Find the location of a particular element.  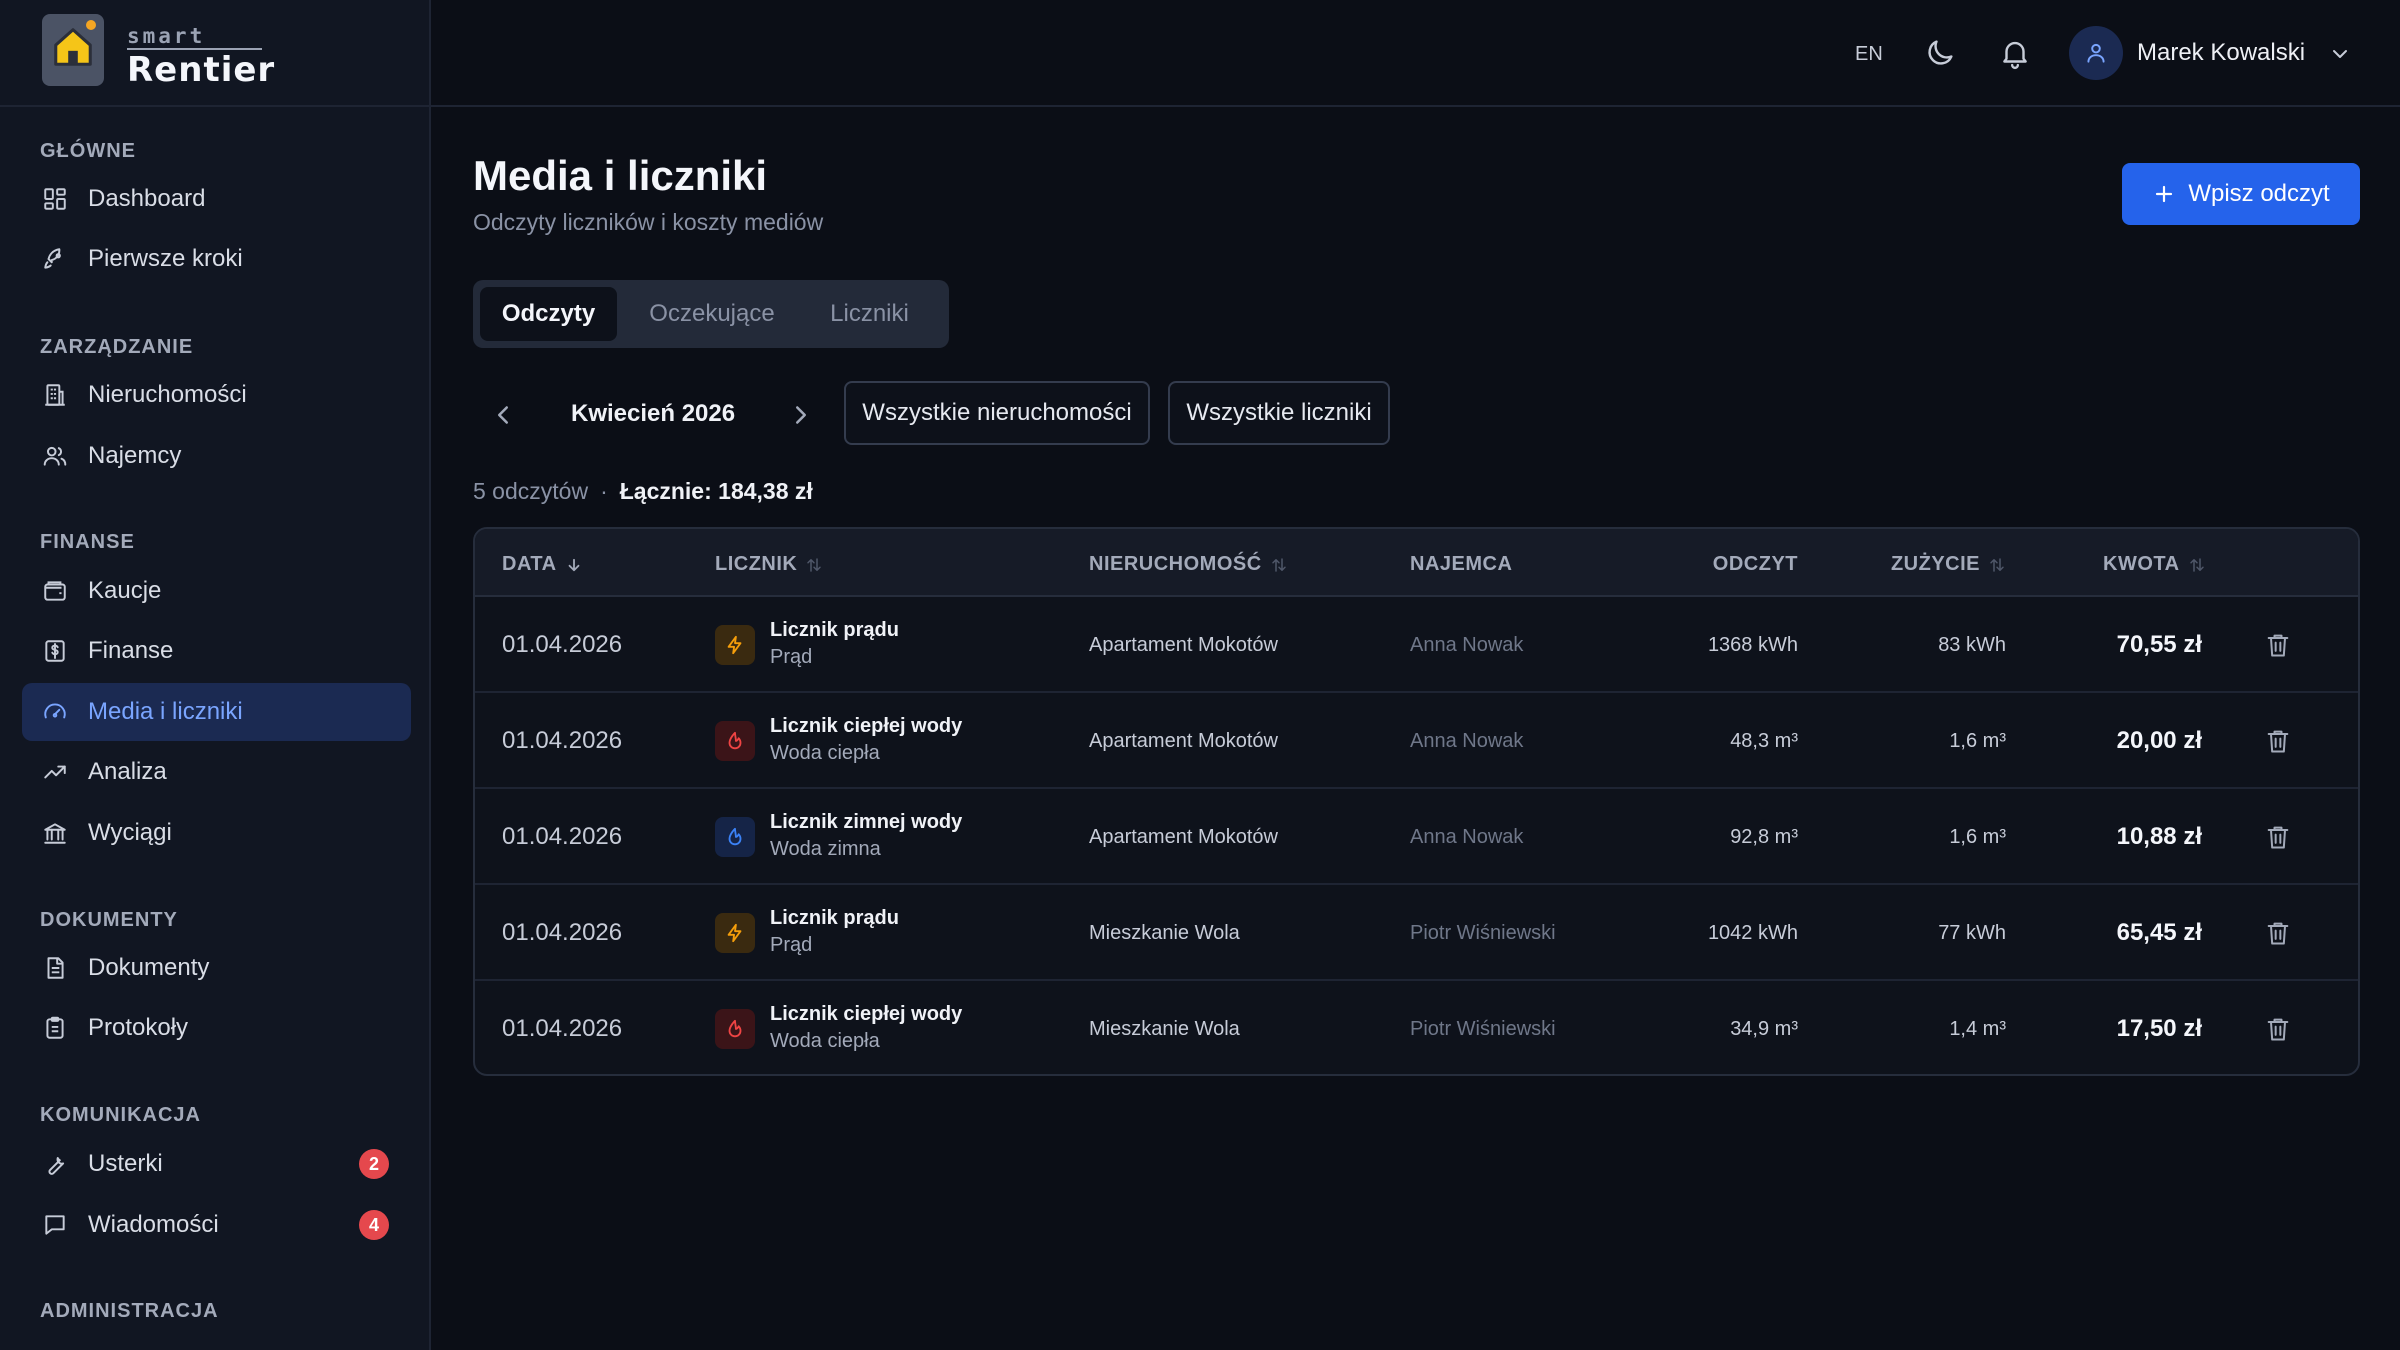

tab-readings: Odczyty is located at coordinates (548, 314).